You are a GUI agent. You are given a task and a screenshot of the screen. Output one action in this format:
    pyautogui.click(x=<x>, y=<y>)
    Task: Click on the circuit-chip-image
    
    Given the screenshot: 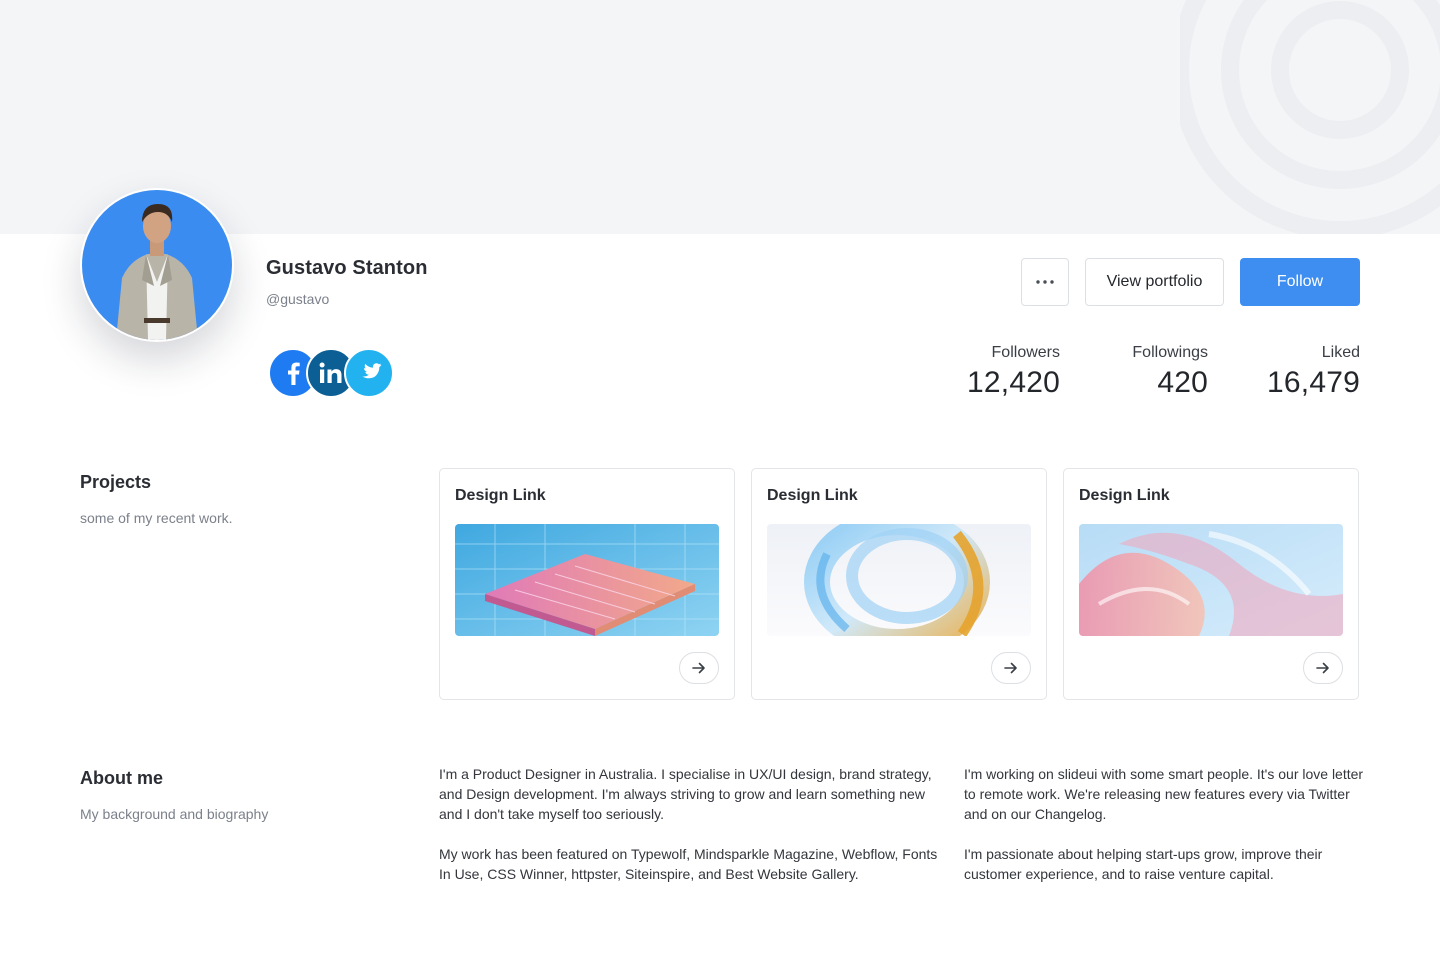 What is the action you would take?
    pyautogui.click(x=587, y=580)
    